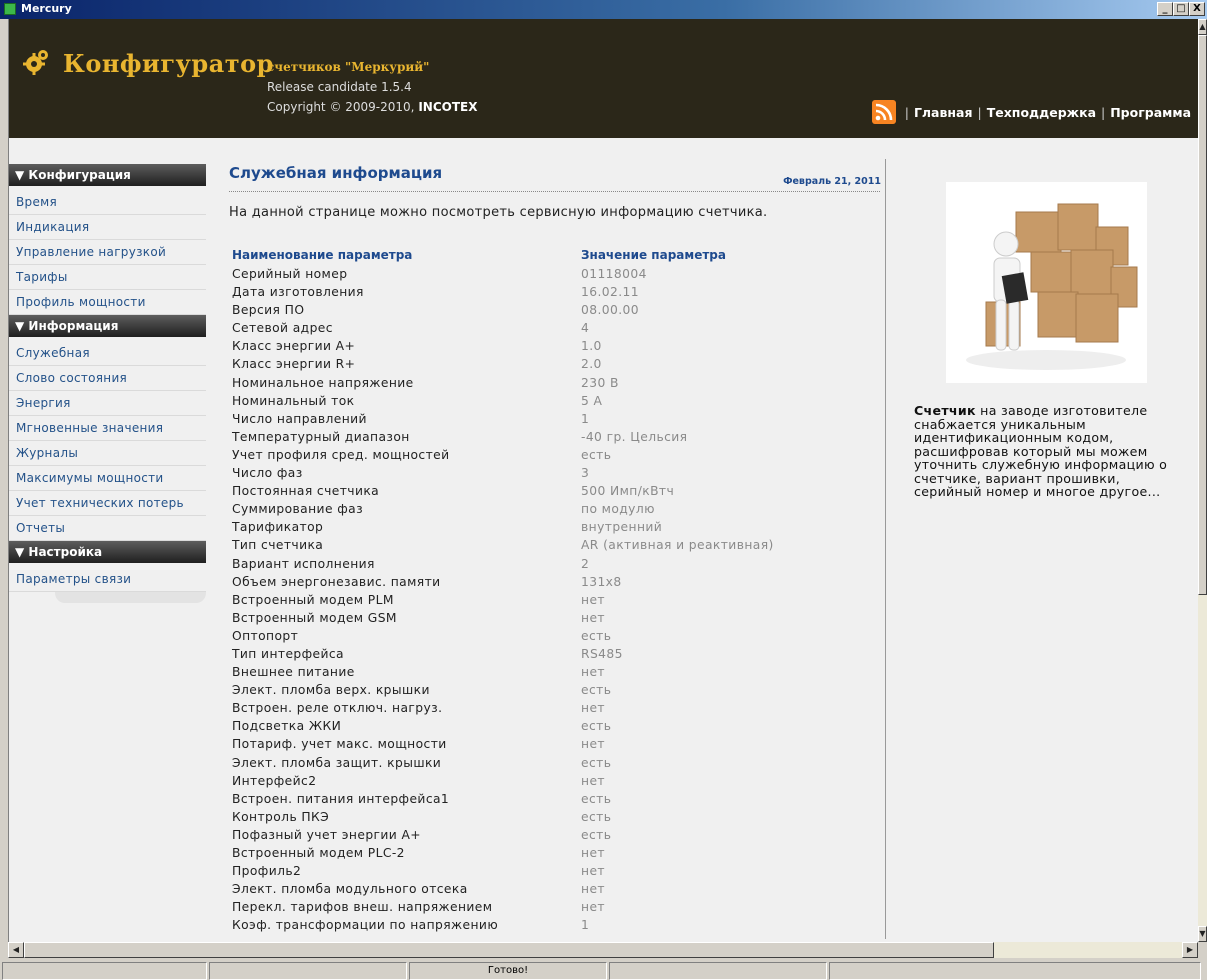 The height and width of the screenshot is (980, 1207). Describe the element at coordinates (313, 599) in the screenshot. I see `parameter-name: Встроенный модем PLM` at that location.